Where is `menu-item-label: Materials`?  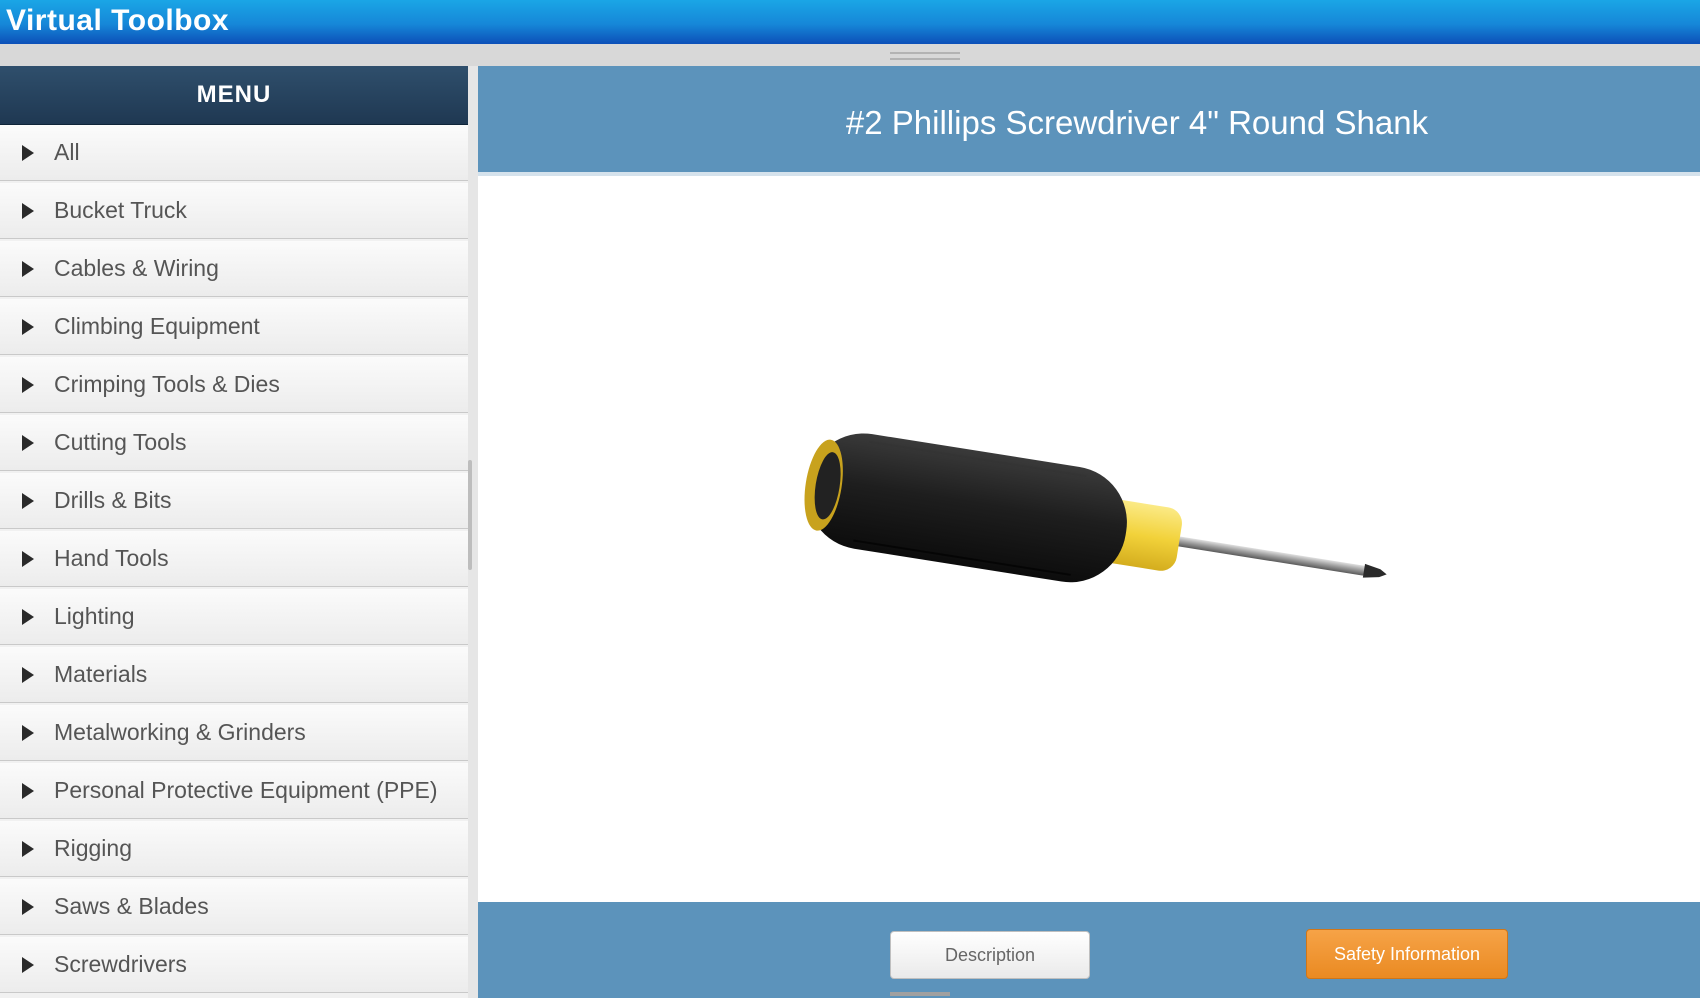 menu-item-label: Materials is located at coordinates (101, 674).